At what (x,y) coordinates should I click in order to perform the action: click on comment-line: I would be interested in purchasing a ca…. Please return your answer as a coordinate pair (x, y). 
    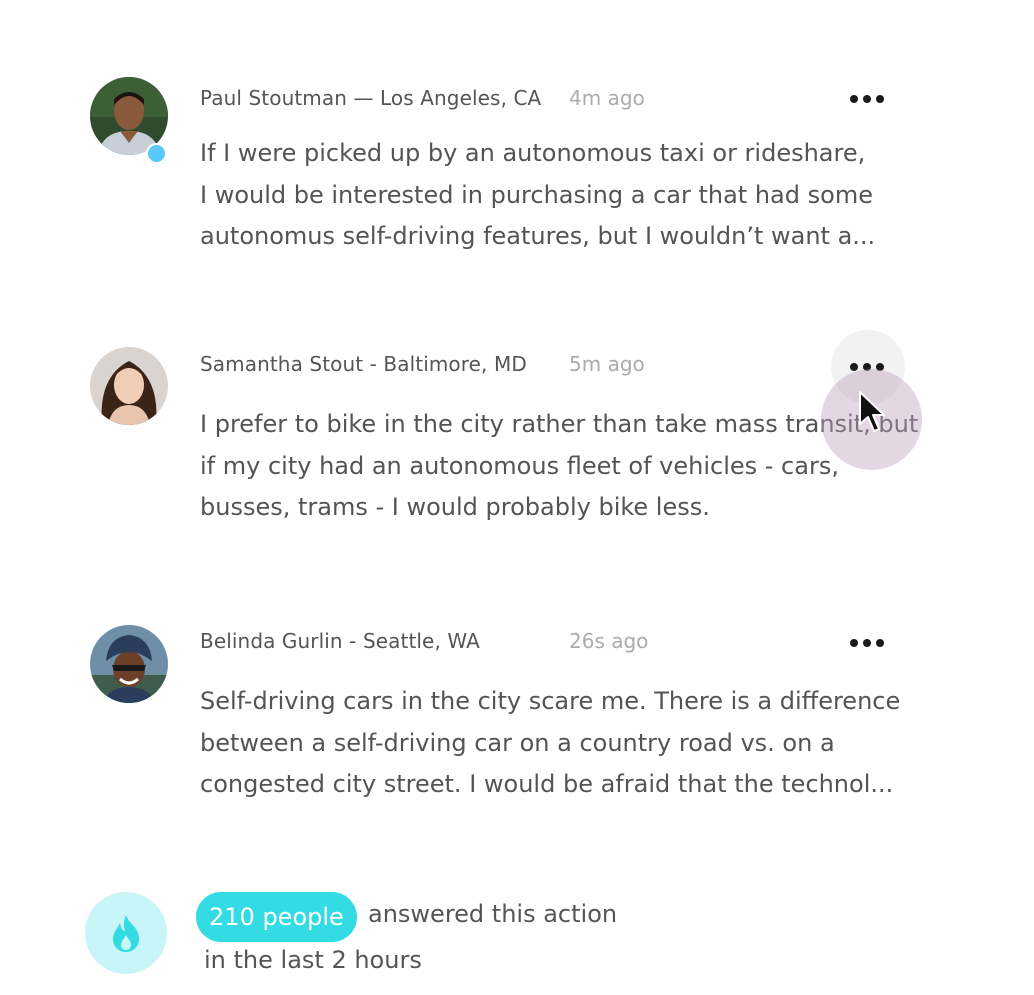
    Looking at the image, I should click on (536, 194).